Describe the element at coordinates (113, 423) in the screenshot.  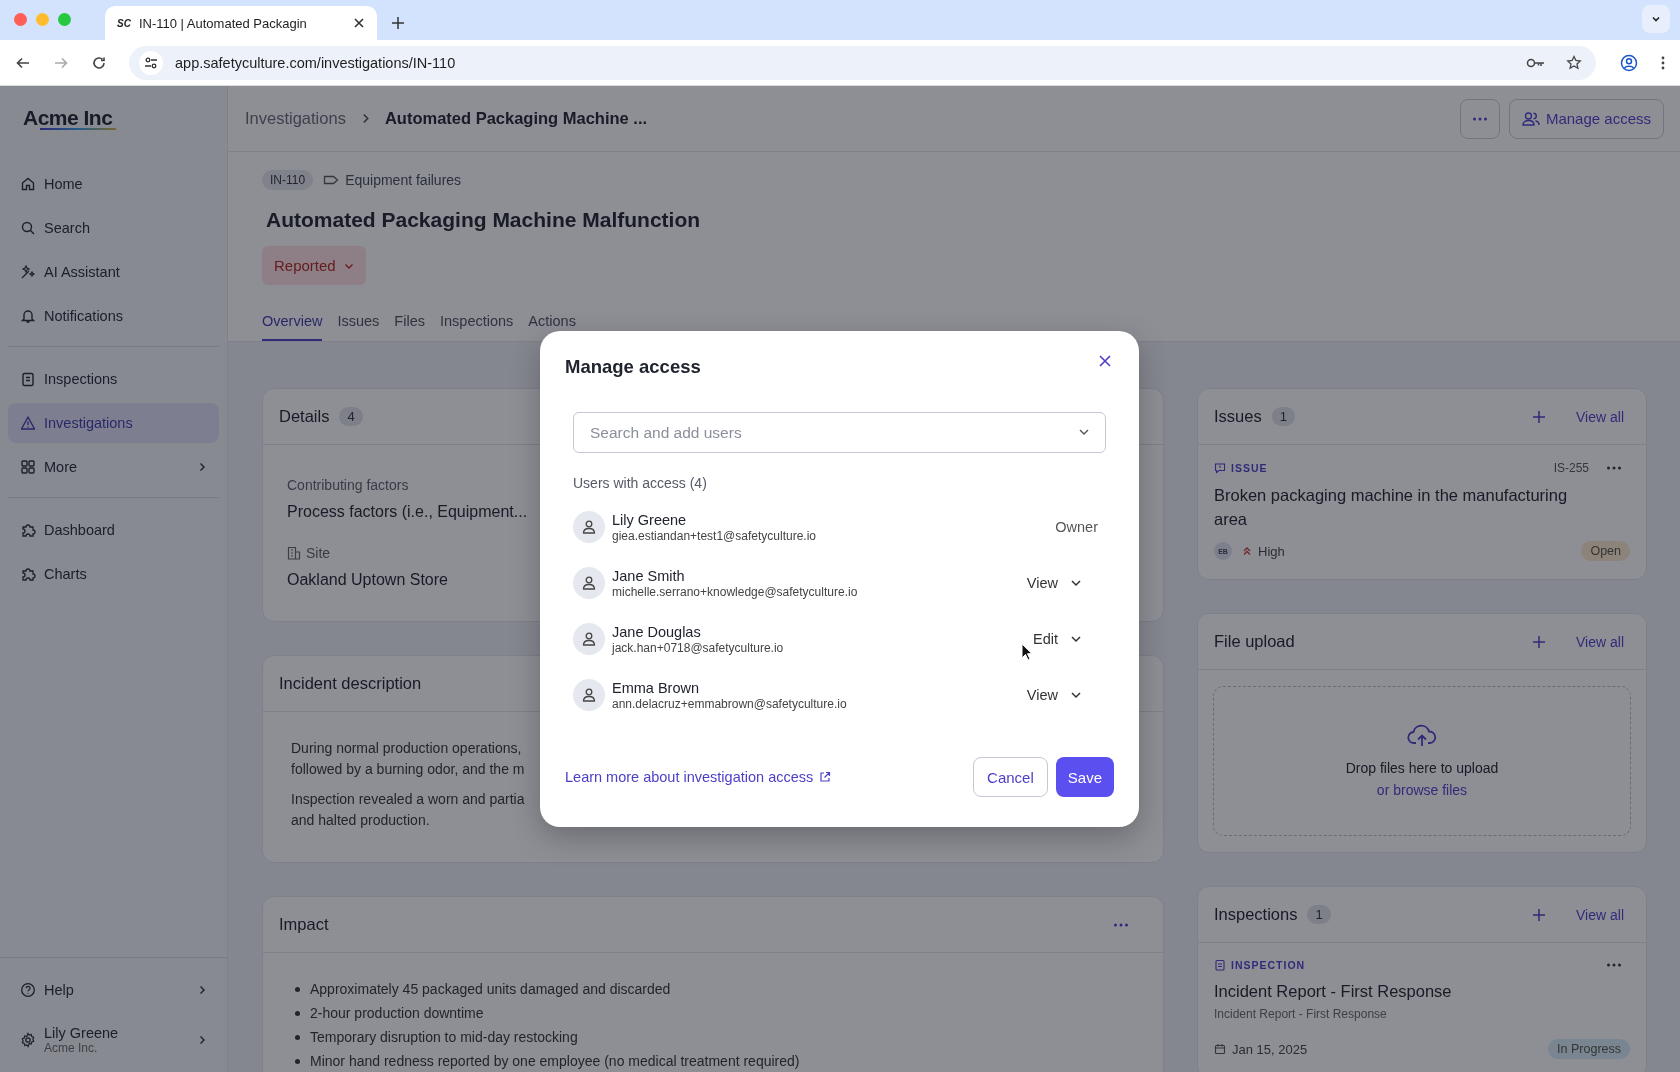
I see `sidebar-item: Investigations` at that location.